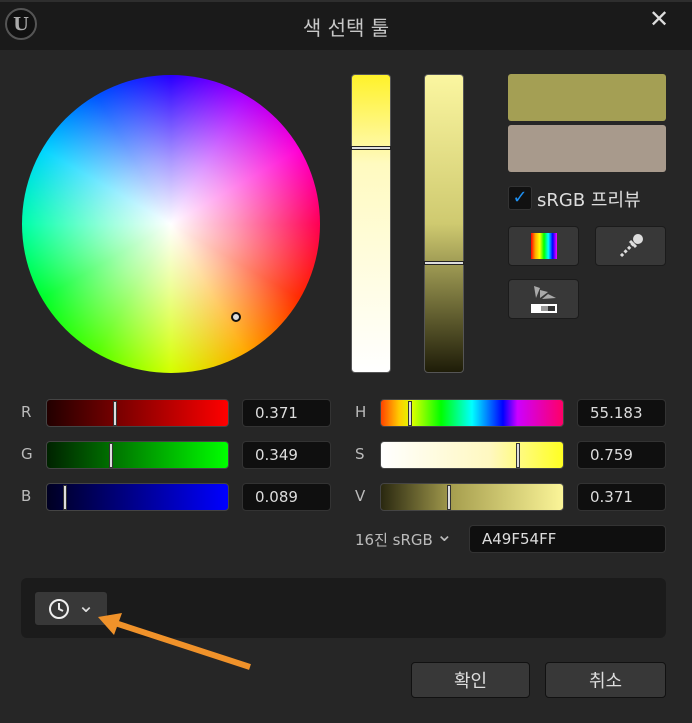  I want to click on eyedropper-icon, so click(631, 246).